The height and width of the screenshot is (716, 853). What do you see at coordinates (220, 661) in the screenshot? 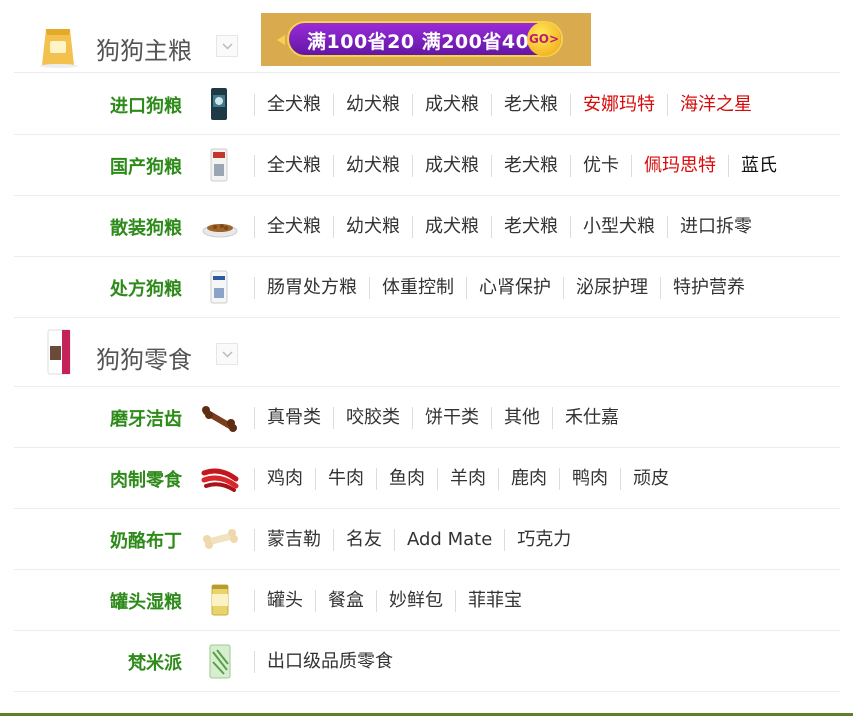
I see `snack-pack-icon` at bounding box center [220, 661].